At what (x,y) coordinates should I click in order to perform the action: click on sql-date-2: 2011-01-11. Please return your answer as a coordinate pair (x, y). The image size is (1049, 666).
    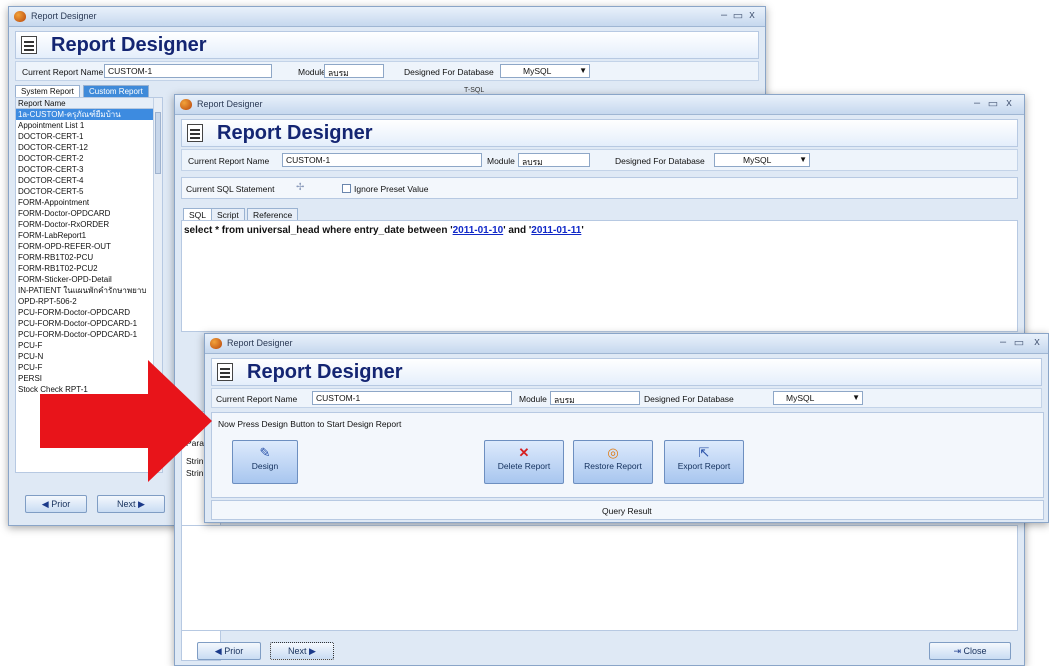
    Looking at the image, I should click on (556, 230).